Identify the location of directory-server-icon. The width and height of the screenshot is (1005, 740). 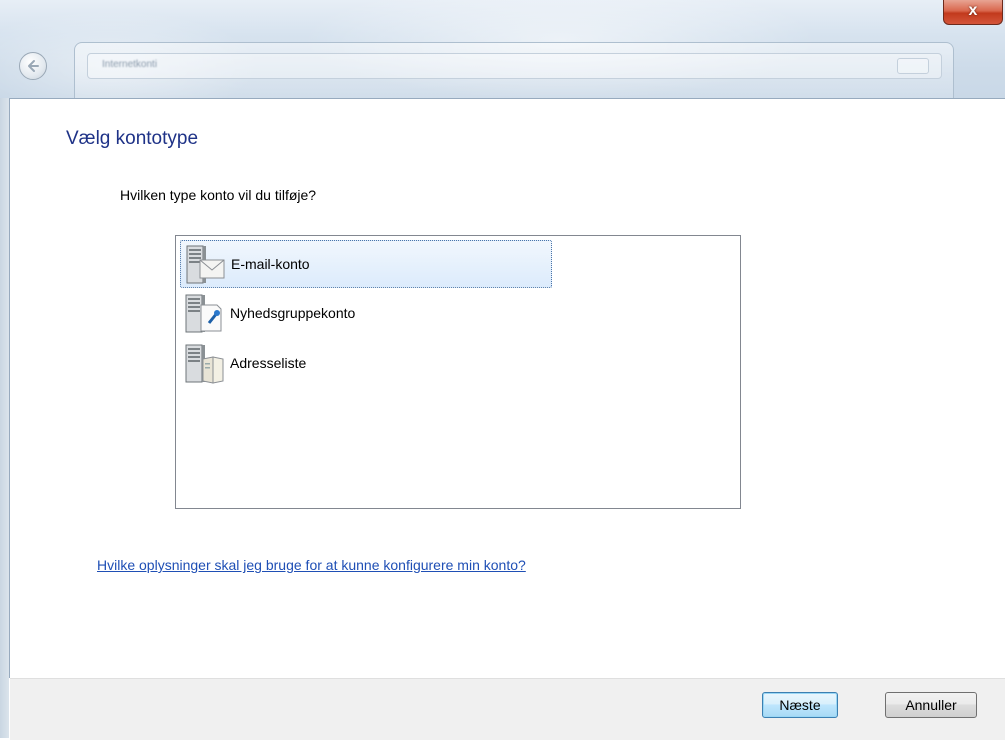
(204, 364).